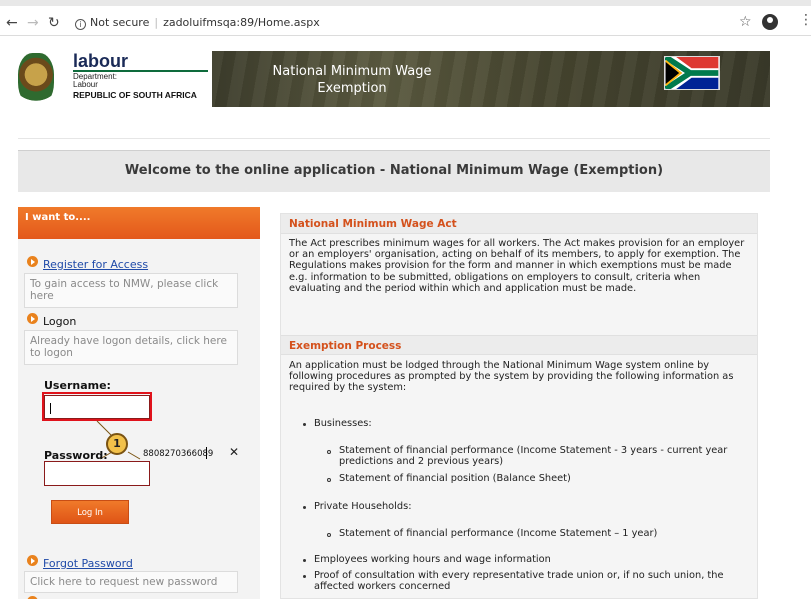 This screenshot has height=599, width=811. What do you see at coordinates (97, 406) in the screenshot?
I see `username-highlight-box` at bounding box center [97, 406].